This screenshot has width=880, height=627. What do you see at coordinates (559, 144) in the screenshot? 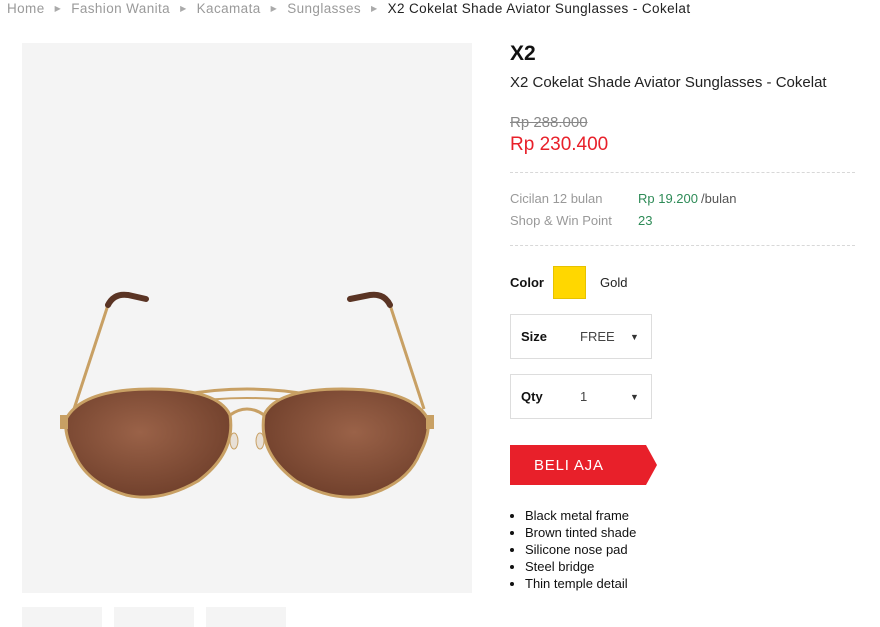
I see `sale-price: Rp 230.400` at bounding box center [559, 144].